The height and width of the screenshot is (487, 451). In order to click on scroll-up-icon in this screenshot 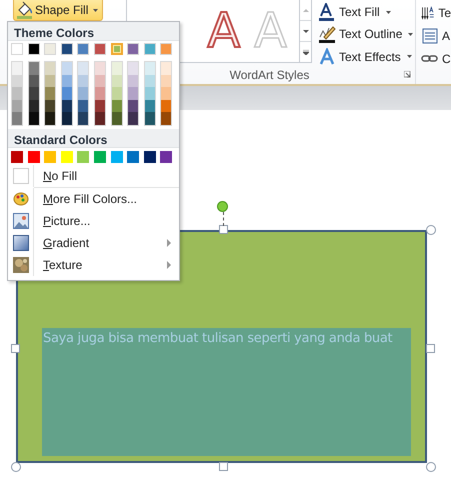, I will do `click(305, 10)`.